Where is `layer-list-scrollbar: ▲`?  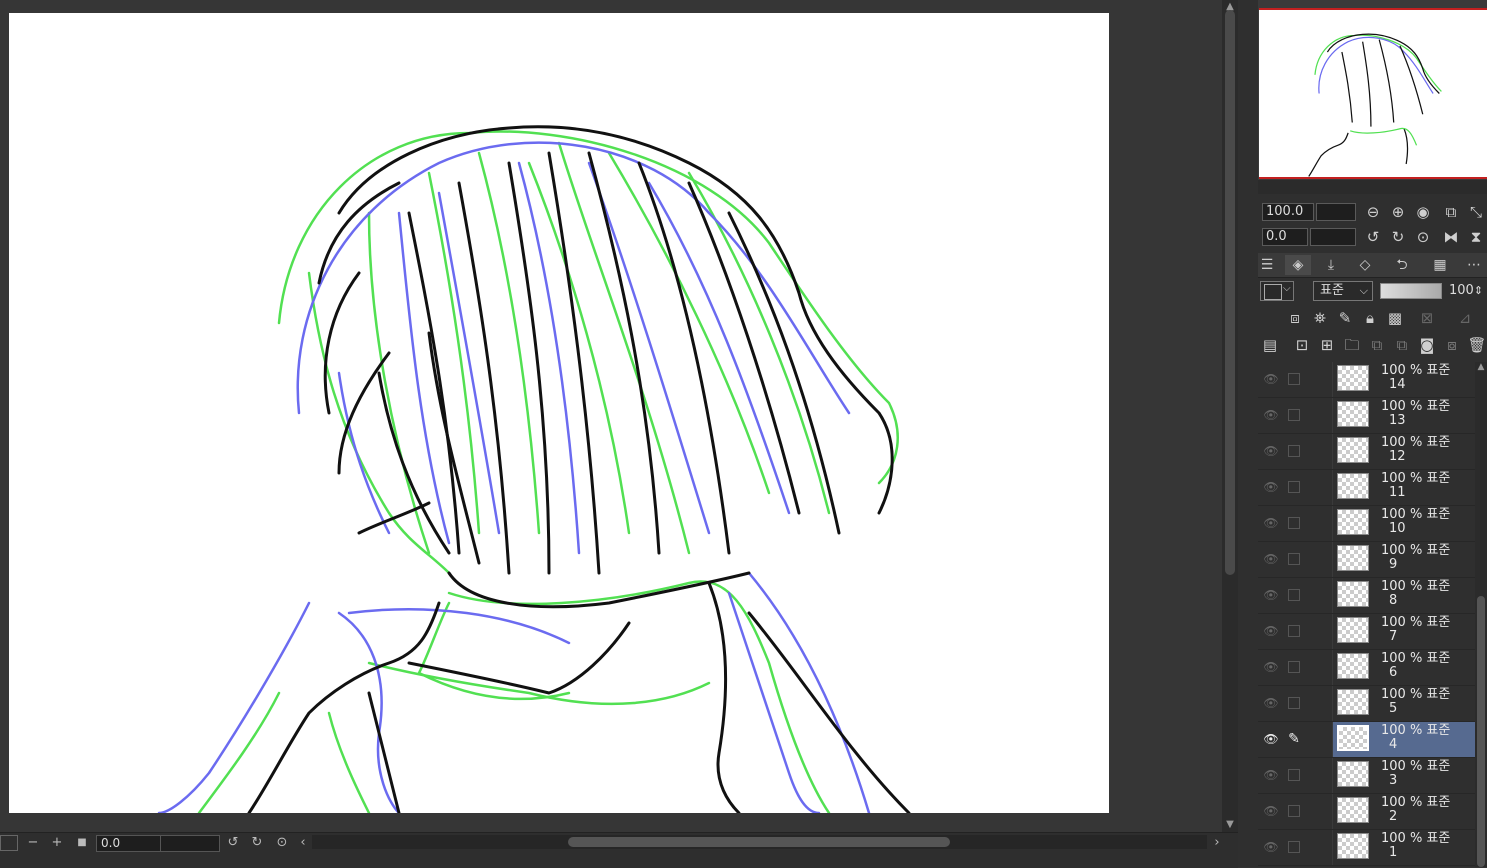
layer-list-scrollbar: ▲ is located at coordinates (1481, 614).